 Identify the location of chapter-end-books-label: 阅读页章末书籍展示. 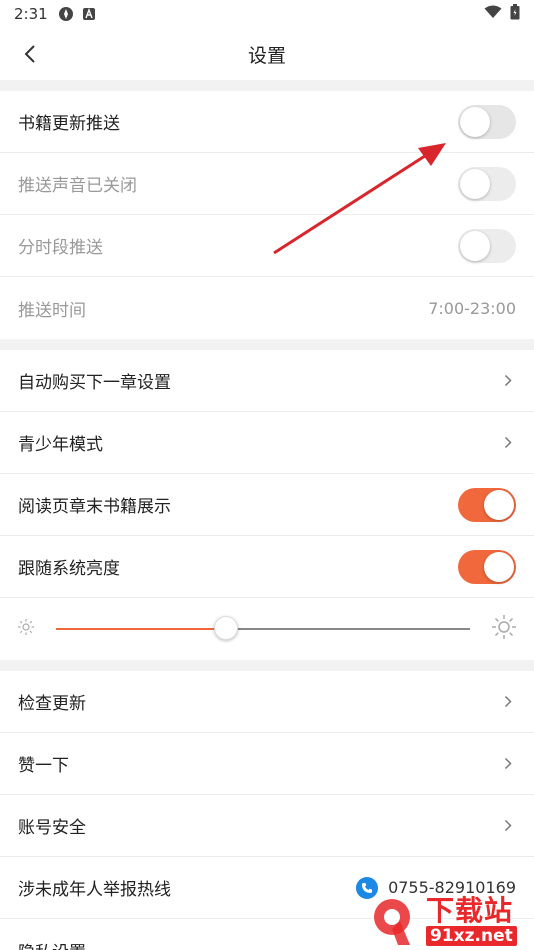
(94, 507).